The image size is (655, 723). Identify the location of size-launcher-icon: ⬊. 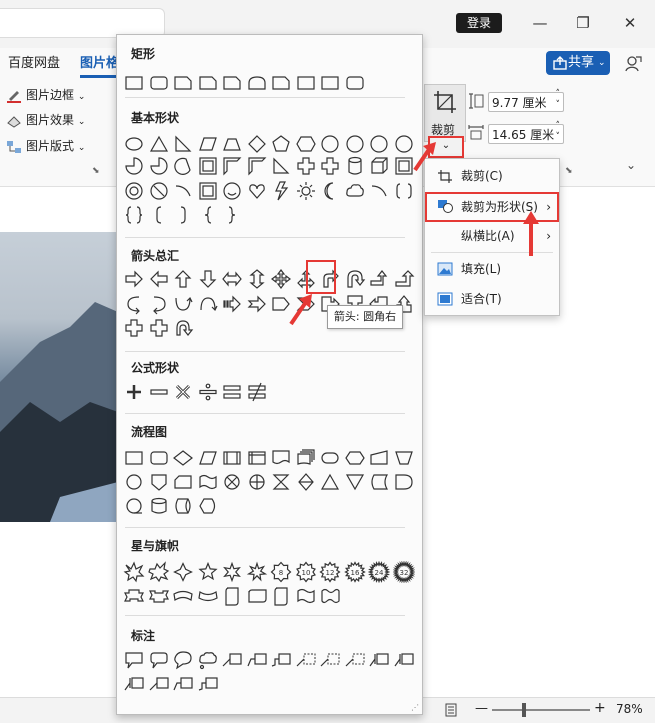
(569, 171).